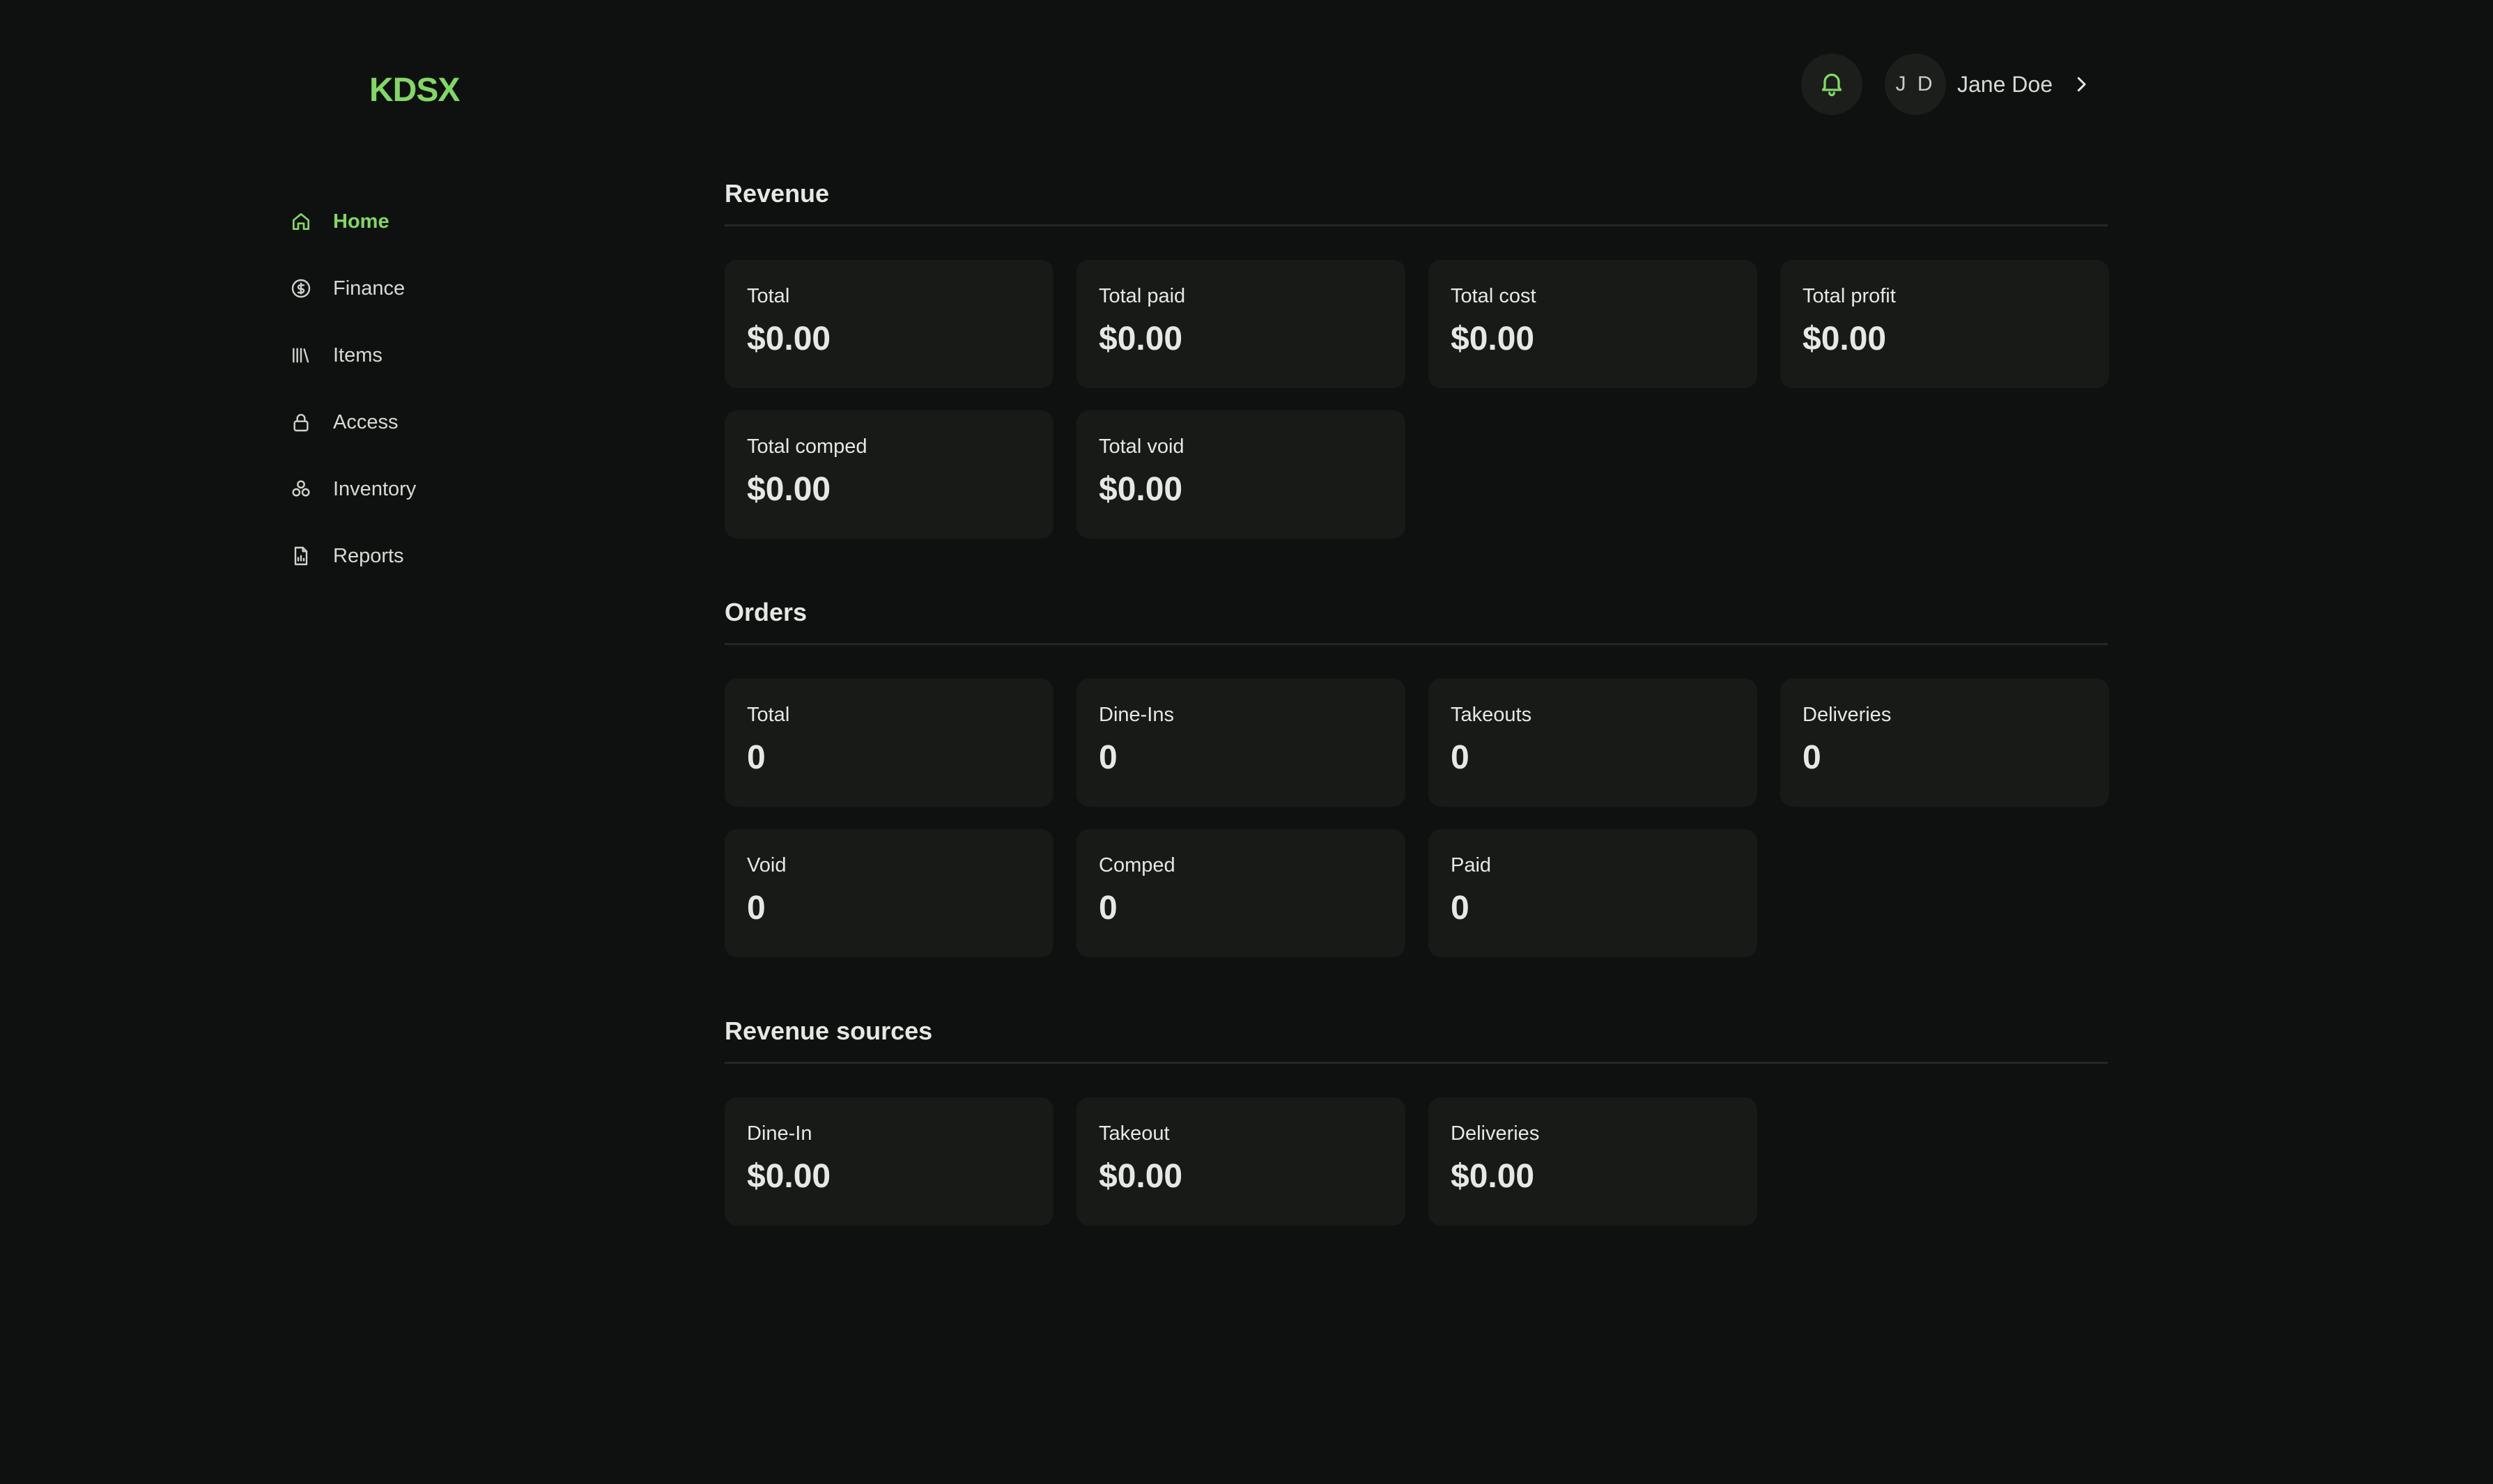  What do you see at coordinates (1142, 296) in the screenshot?
I see `stat-label: Total paid` at bounding box center [1142, 296].